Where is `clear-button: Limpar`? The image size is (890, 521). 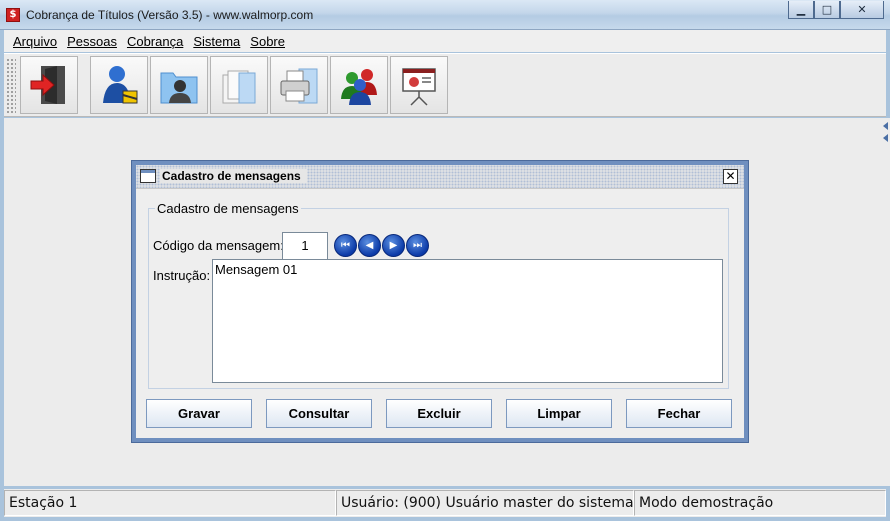
clear-button: Limpar is located at coordinates (559, 413).